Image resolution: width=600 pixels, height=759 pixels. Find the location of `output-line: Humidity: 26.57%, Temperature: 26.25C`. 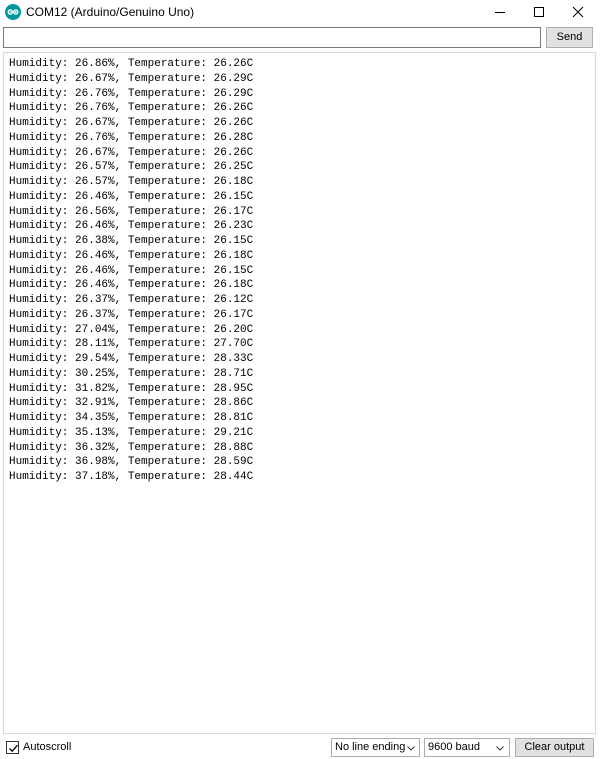

output-line: Humidity: 26.57%, Temperature: 26.25C is located at coordinates (131, 167).